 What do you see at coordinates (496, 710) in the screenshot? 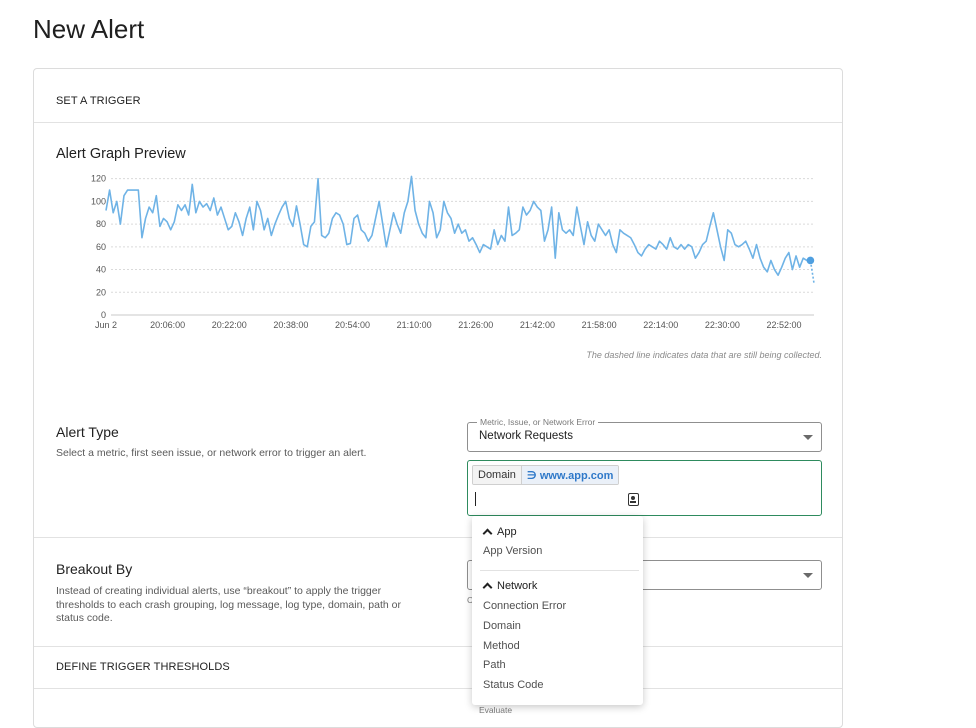
I see `evaluate-label: Evaluate` at bounding box center [496, 710].